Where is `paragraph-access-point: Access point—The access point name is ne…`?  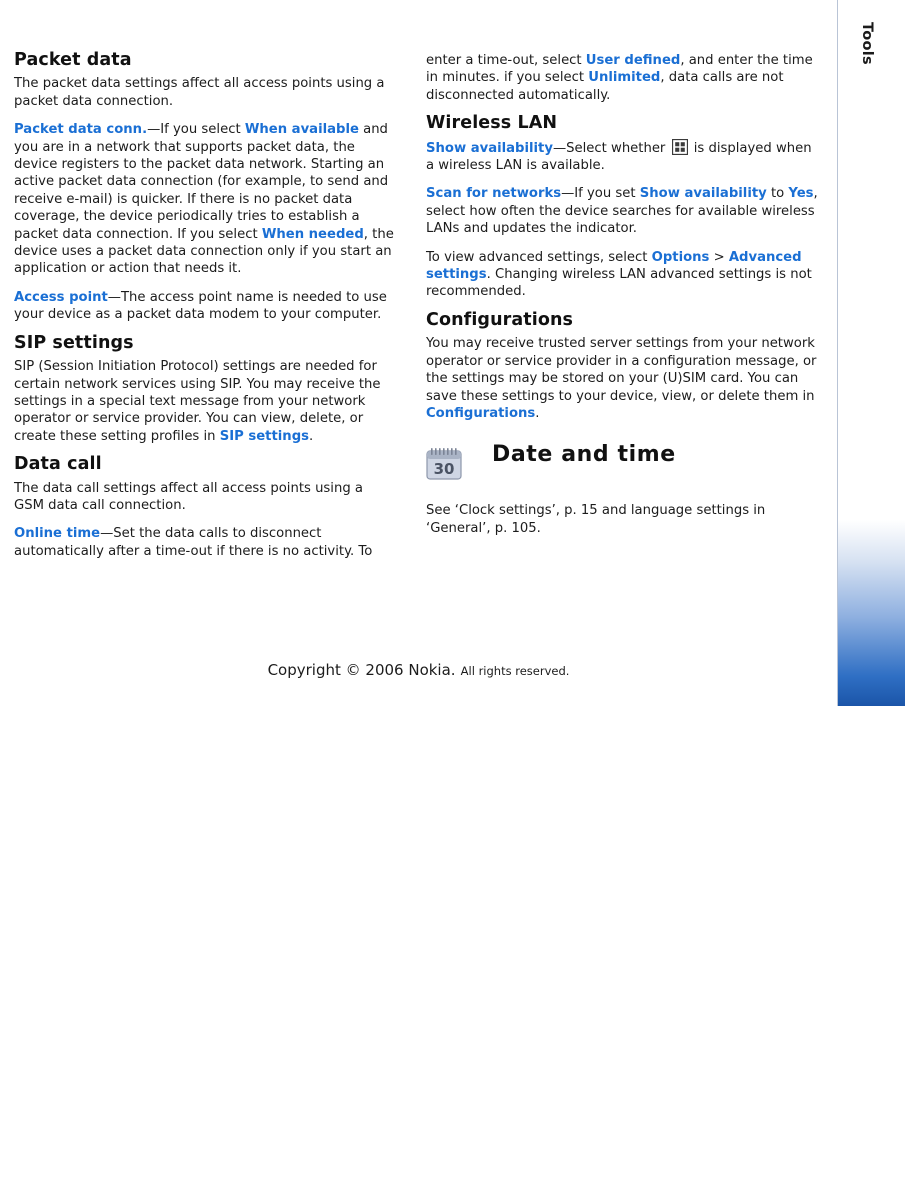
paragraph-access-point: Access point—The access point name is ne… is located at coordinates (205, 306).